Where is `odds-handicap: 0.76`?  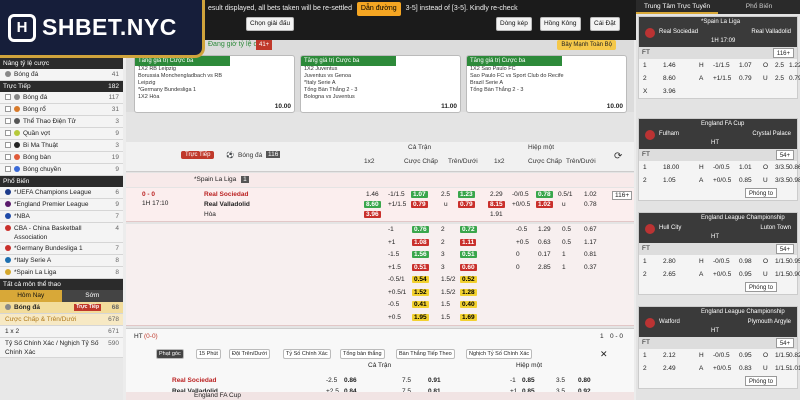
odds-handicap: 0.76 is located at coordinates (420, 229).